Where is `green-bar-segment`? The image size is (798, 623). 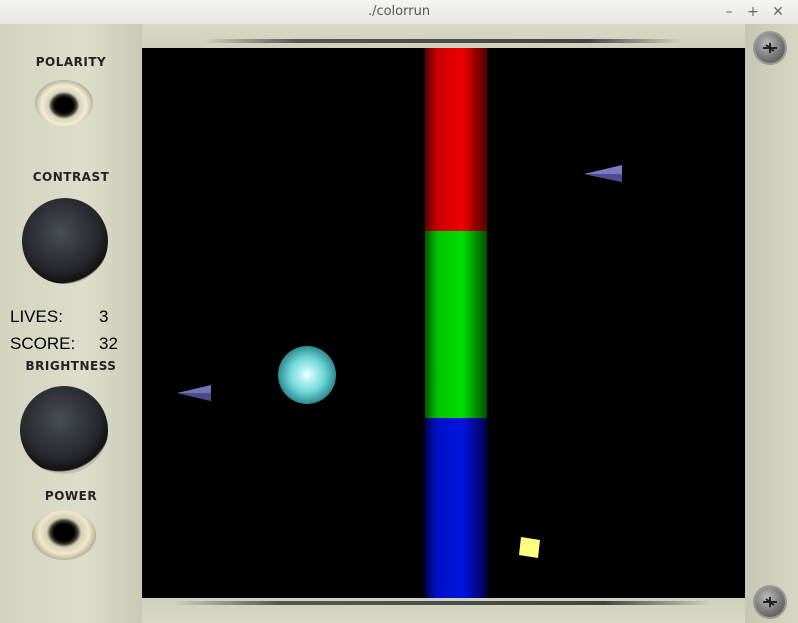
green-bar-segment is located at coordinates (456, 324).